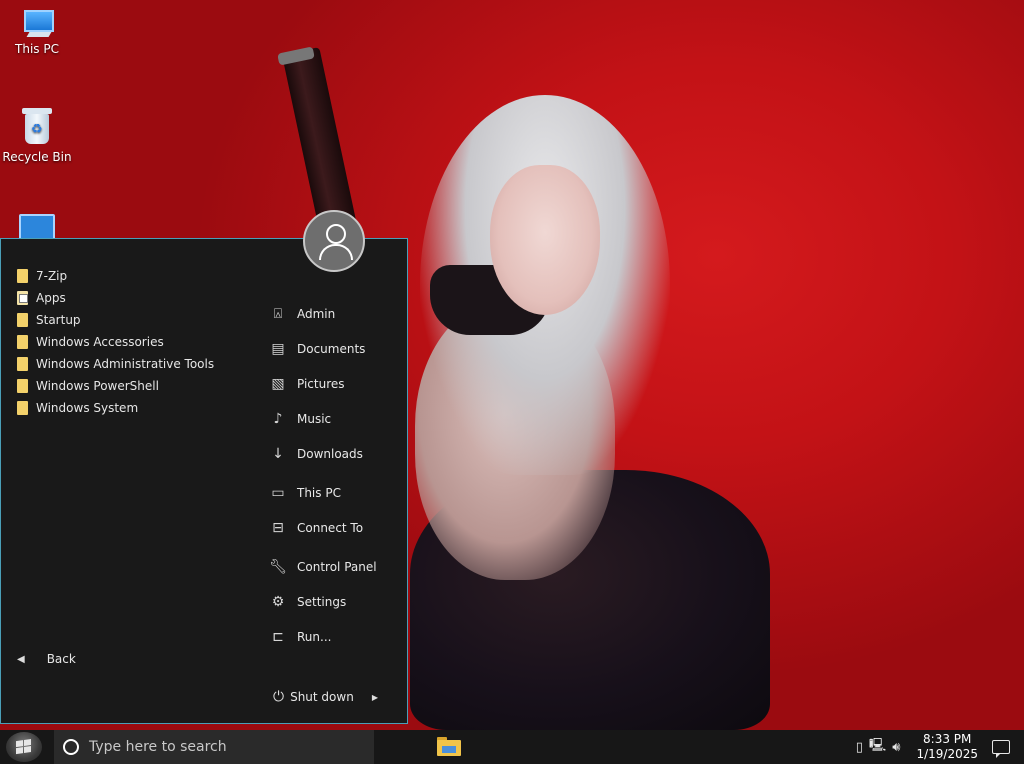 This screenshot has height=764, width=1024. I want to click on recycle-bin-icon: ♻, so click(37, 127).